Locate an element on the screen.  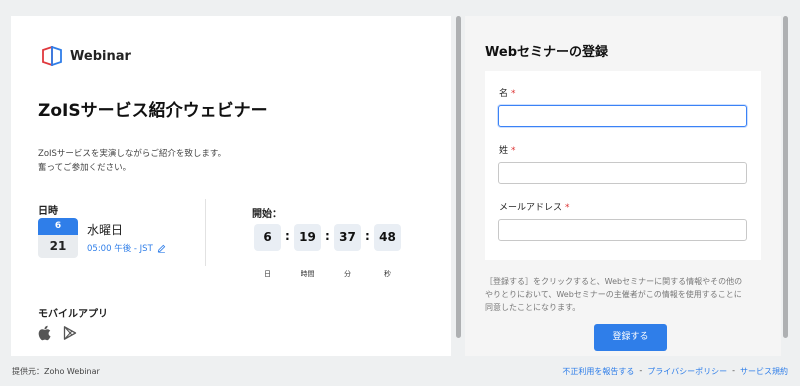
description-line: ZoISサービスを実演しながらご紹介を致します。 is located at coordinates (132, 154).